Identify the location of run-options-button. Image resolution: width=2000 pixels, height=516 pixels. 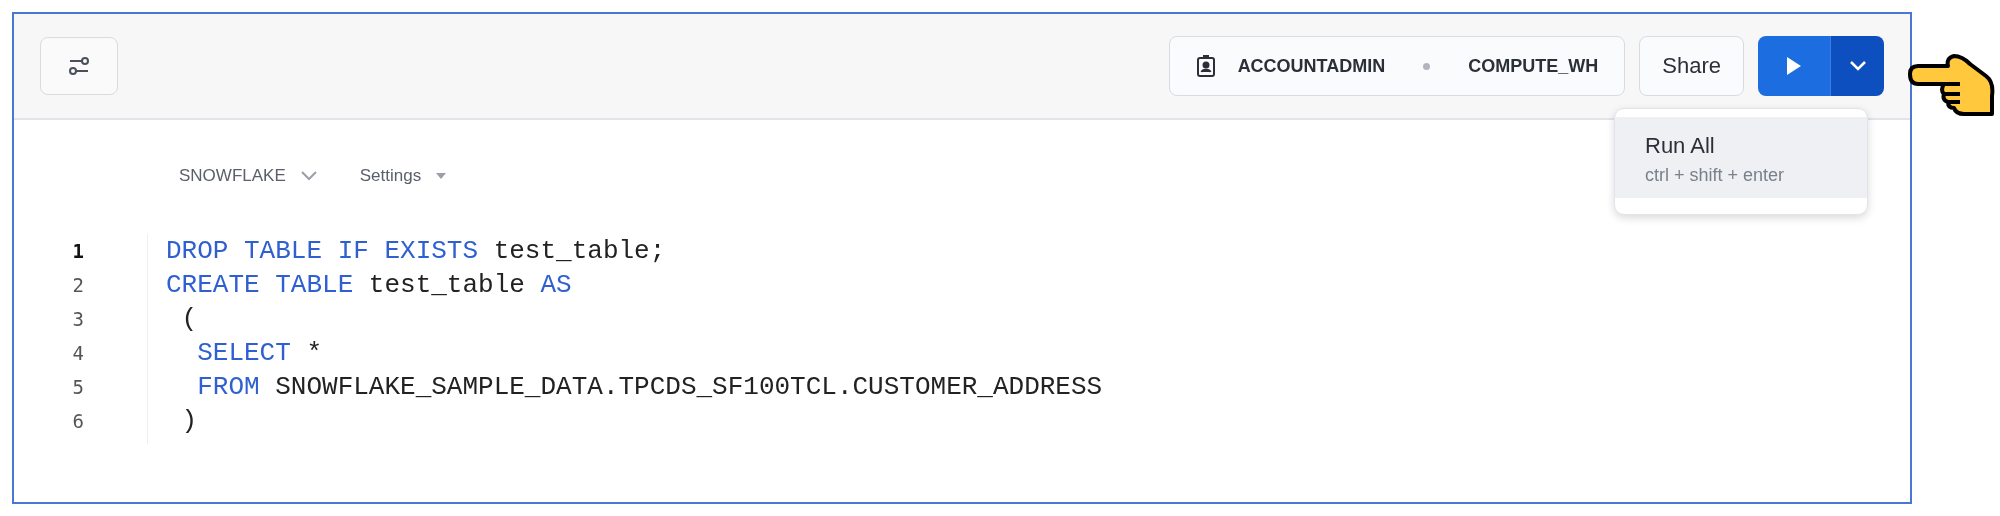
(1857, 66).